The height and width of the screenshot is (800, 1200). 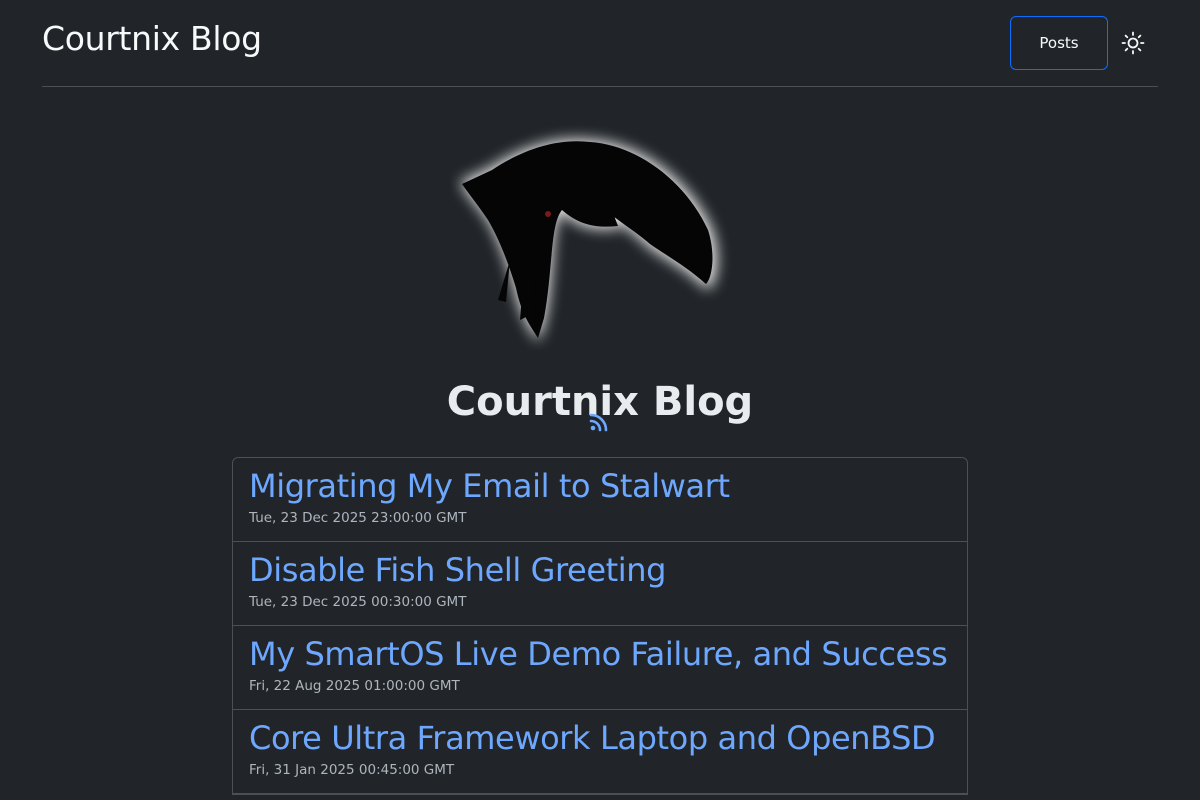 I want to click on post-date: Fri, 31 Jan 2025 00:45:00 GMT, so click(x=352, y=770).